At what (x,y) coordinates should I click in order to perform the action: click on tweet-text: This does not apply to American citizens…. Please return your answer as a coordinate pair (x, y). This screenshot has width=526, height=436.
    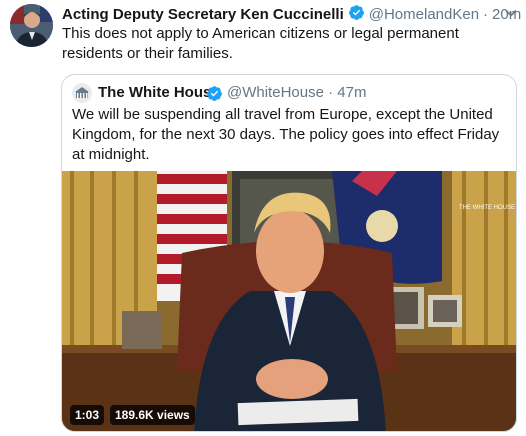
    Looking at the image, I should click on (260, 43).